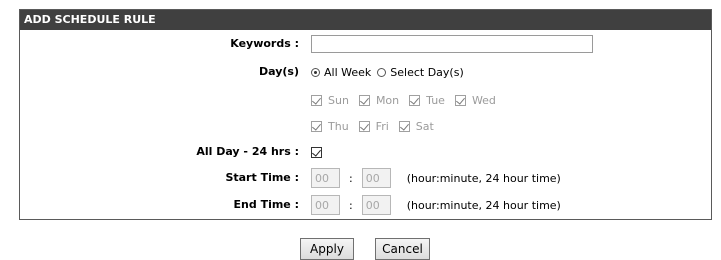  I want to click on days-row: Day(s) All Week Select Day(s), so click(365, 72).